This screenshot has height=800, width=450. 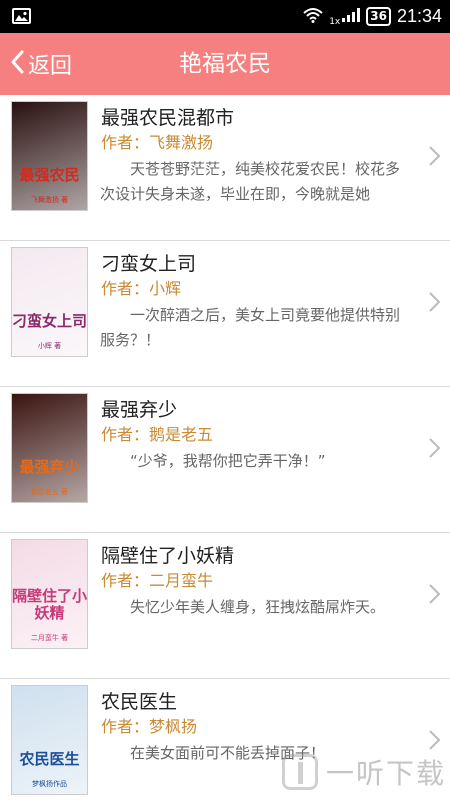 What do you see at coordinates (149, 726) in the screenshot?
I see `book-author: 作者：梦枫扬` at bounding box center [149, 726].